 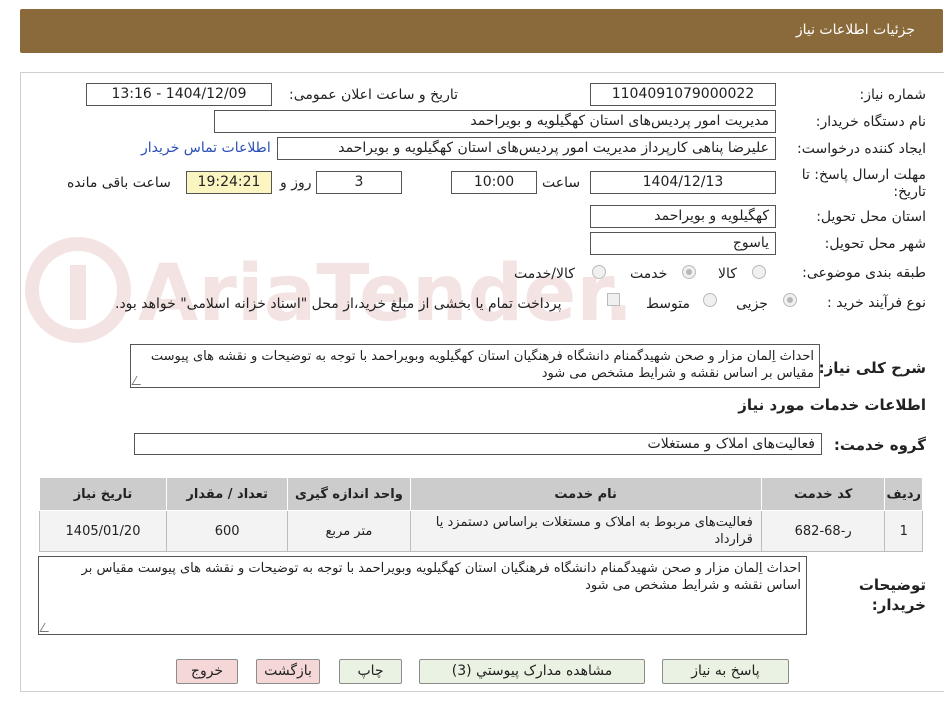 What do you see at coordinates (227, 531) in the screenshot?
I see `cell-quantity: 600` at bounding box center [227, 531].